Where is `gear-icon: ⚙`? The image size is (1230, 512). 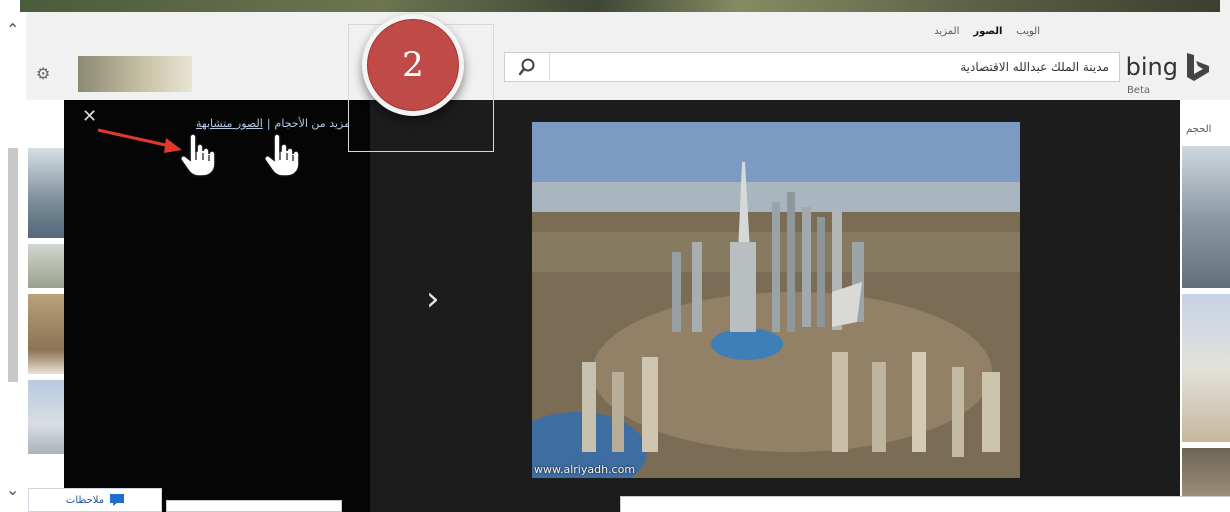
gear-icon: ⚙ is located at coordinates (43, 73).